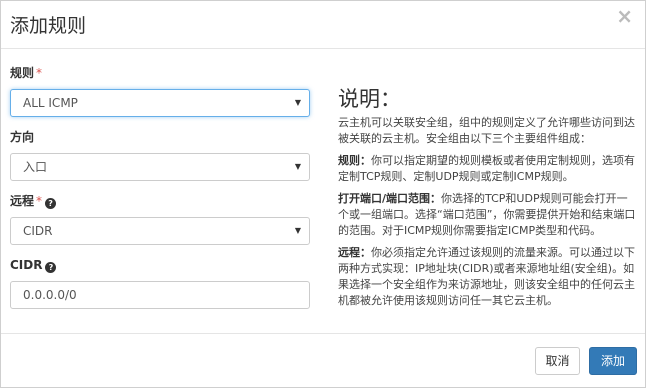 This screenshot has width=647, height=389. What do you see at coordinates (160, 295) in the screenshot?
I see `cidr-input: 0.0.0.0/0` at bounding box center [160, 295].